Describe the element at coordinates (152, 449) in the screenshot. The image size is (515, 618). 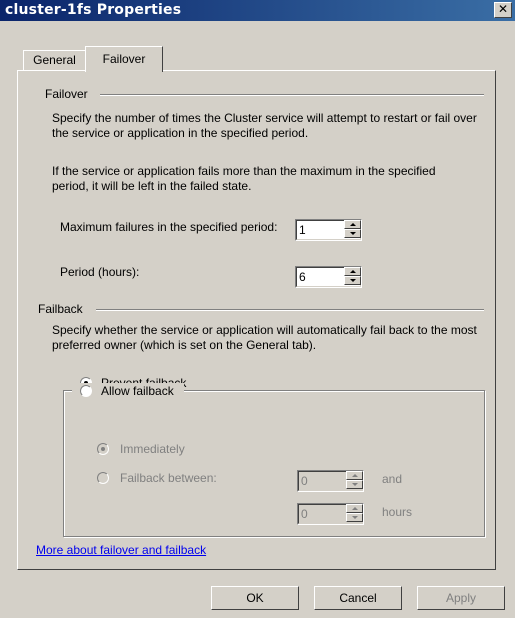
I see `immediately-label: Immediately` at that location.